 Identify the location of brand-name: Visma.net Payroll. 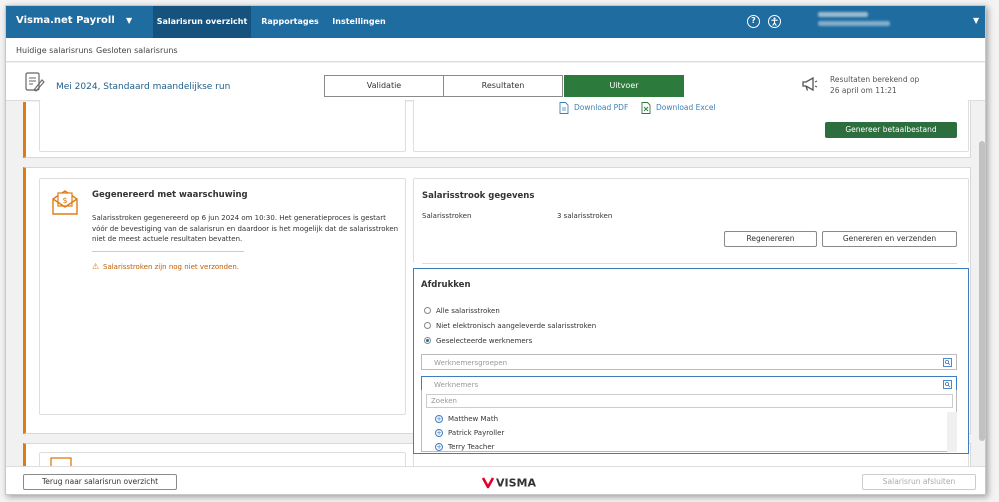
(65, 20).